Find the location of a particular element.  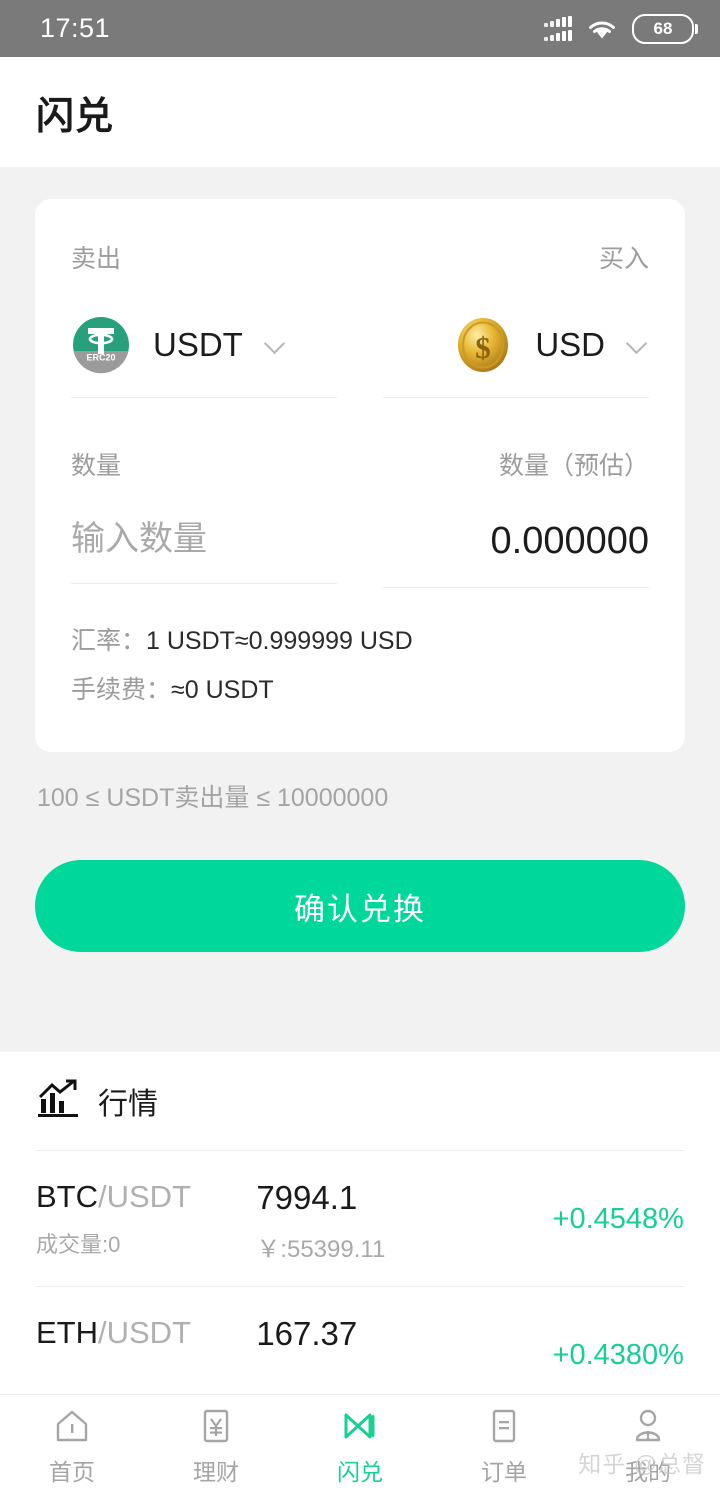

tab-finance: 理财 is located at coordinates (216, 1447).